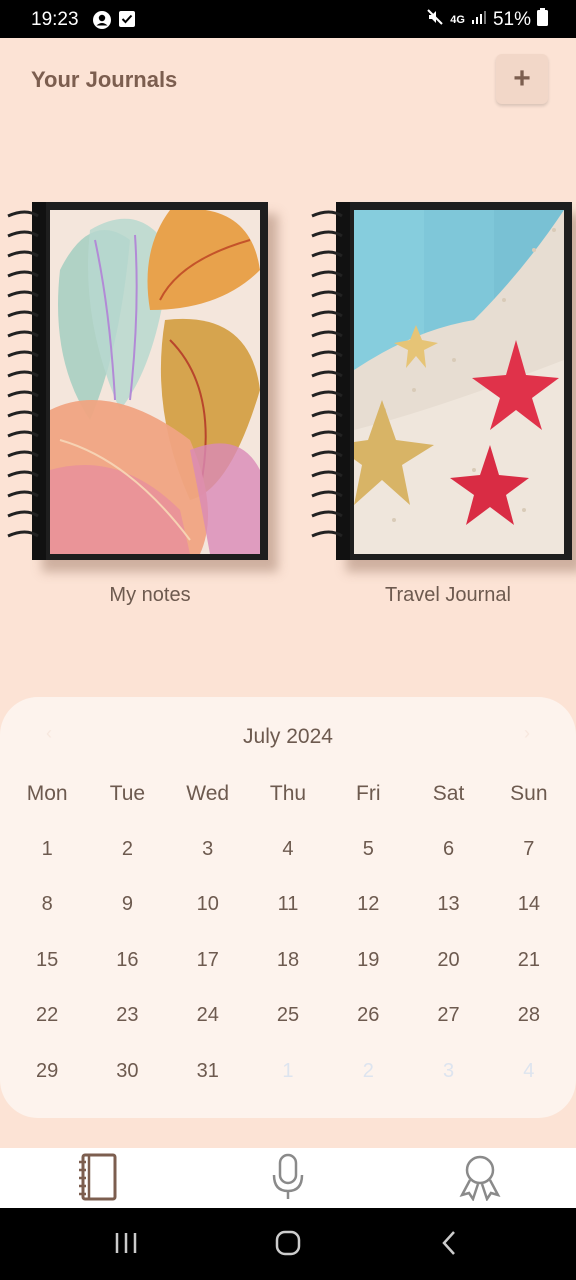 Image resolution: width=576 pixels, height=1280 pixels. What do you see at coordinates (47, 1032) in the screenshot?
I see `calendar-day: 22` at bounding box center [47, 1032].